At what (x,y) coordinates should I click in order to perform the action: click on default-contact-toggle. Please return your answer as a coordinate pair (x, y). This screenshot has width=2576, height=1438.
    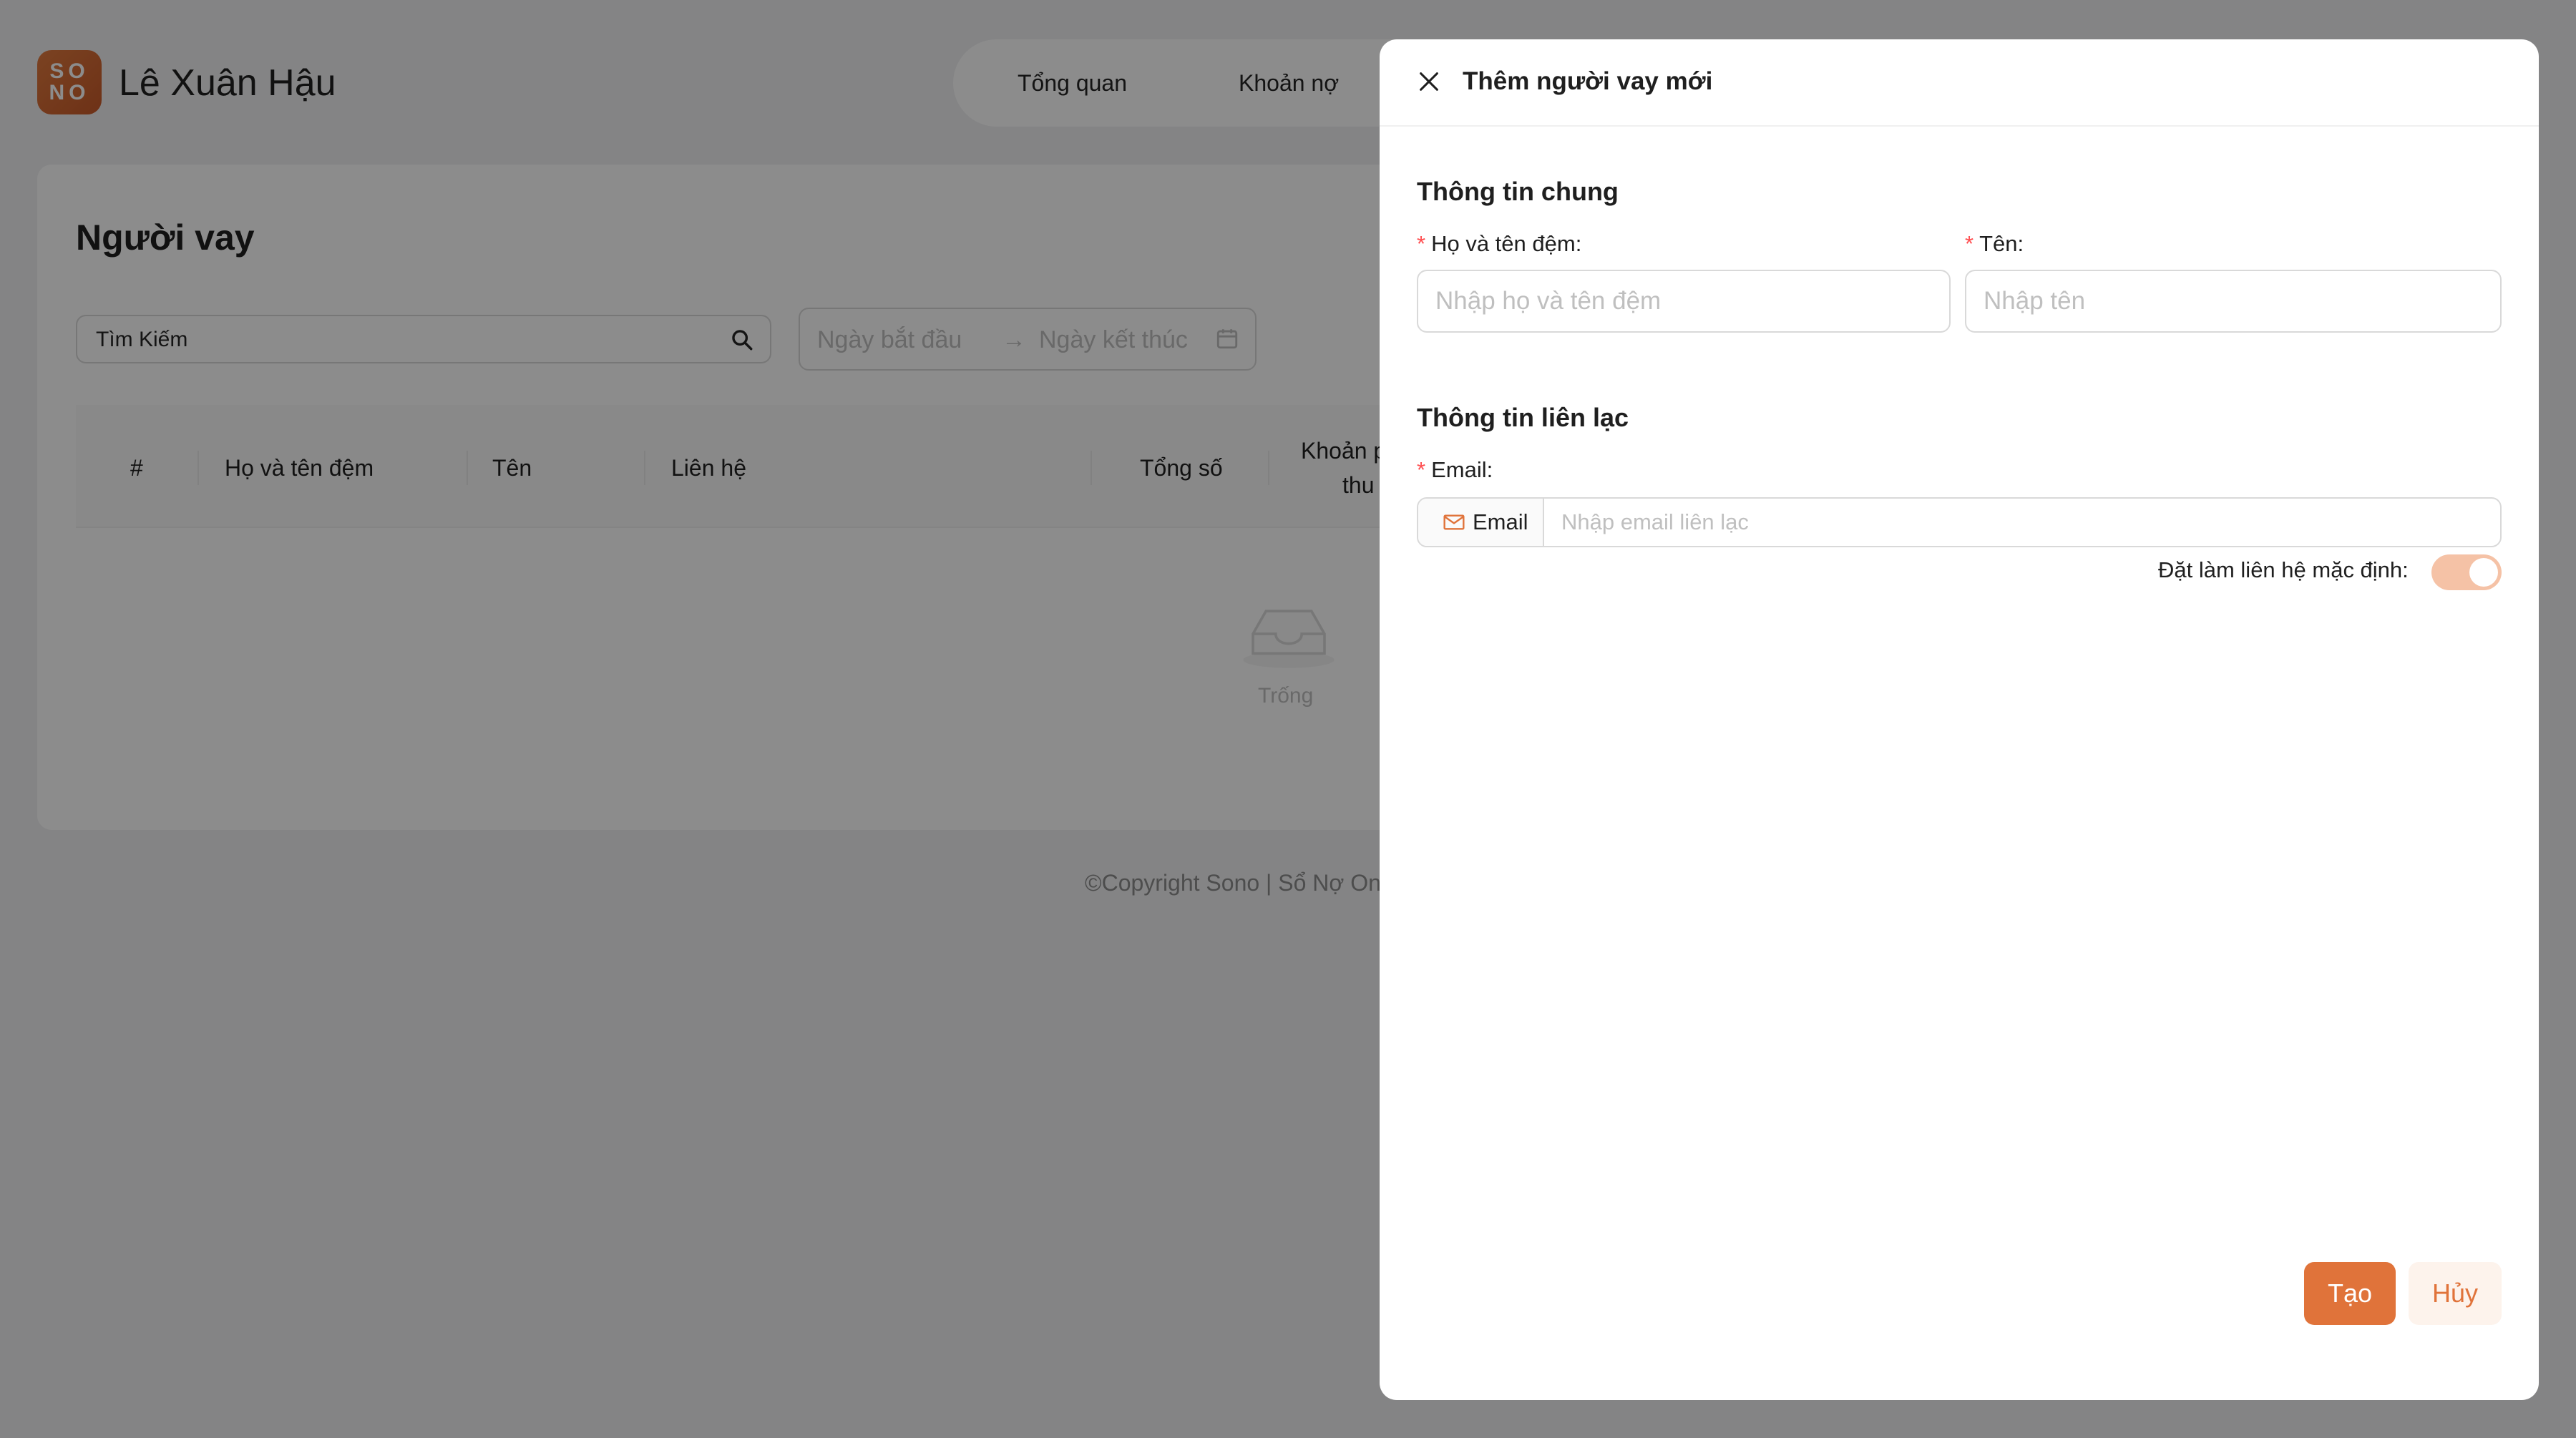
    Looking at the image, I should click on (2466, 572).